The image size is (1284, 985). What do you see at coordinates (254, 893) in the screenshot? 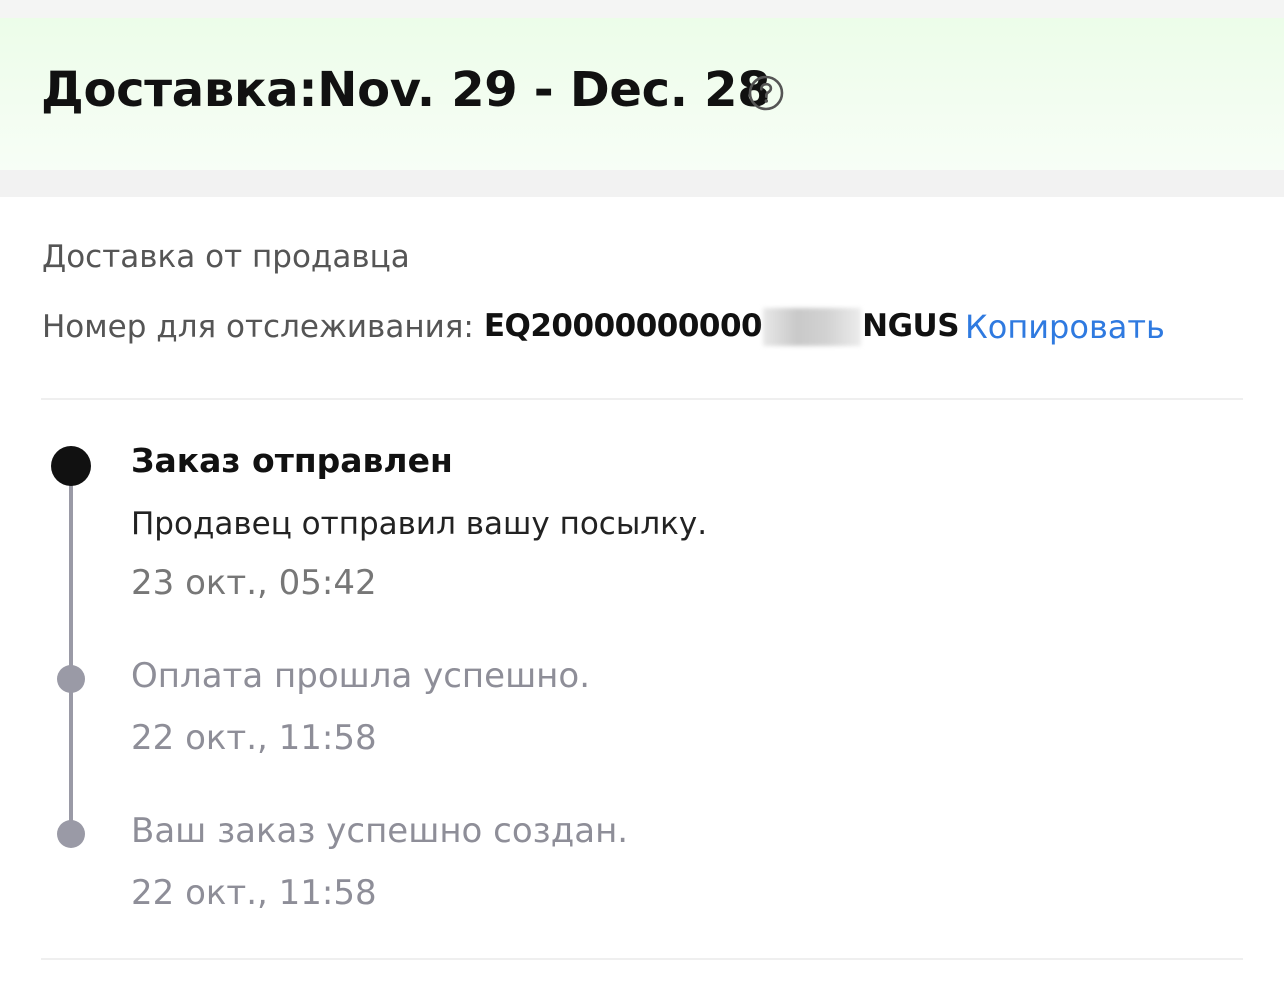
I see `event-time-created: 22 окт., 11:58` at bounding box center [254, 893].